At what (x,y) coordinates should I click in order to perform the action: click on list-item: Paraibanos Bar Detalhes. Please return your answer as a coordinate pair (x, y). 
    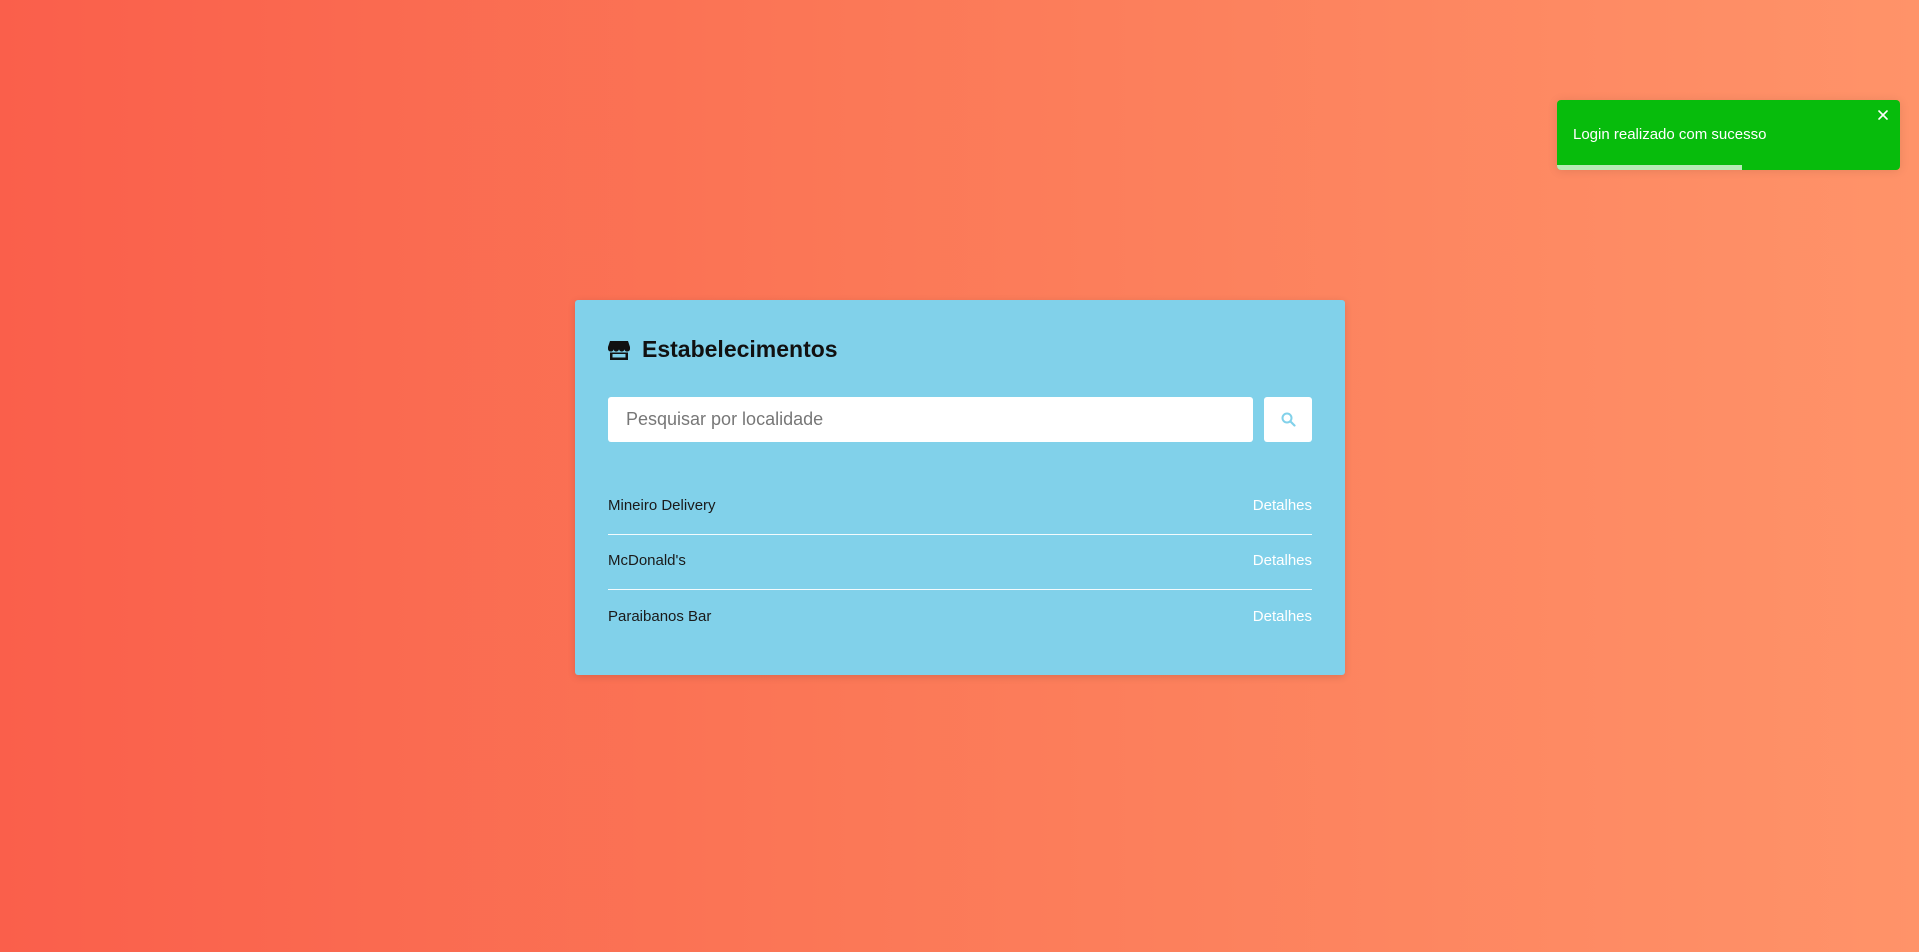
    Looking at the image, I should click on (960, 617).